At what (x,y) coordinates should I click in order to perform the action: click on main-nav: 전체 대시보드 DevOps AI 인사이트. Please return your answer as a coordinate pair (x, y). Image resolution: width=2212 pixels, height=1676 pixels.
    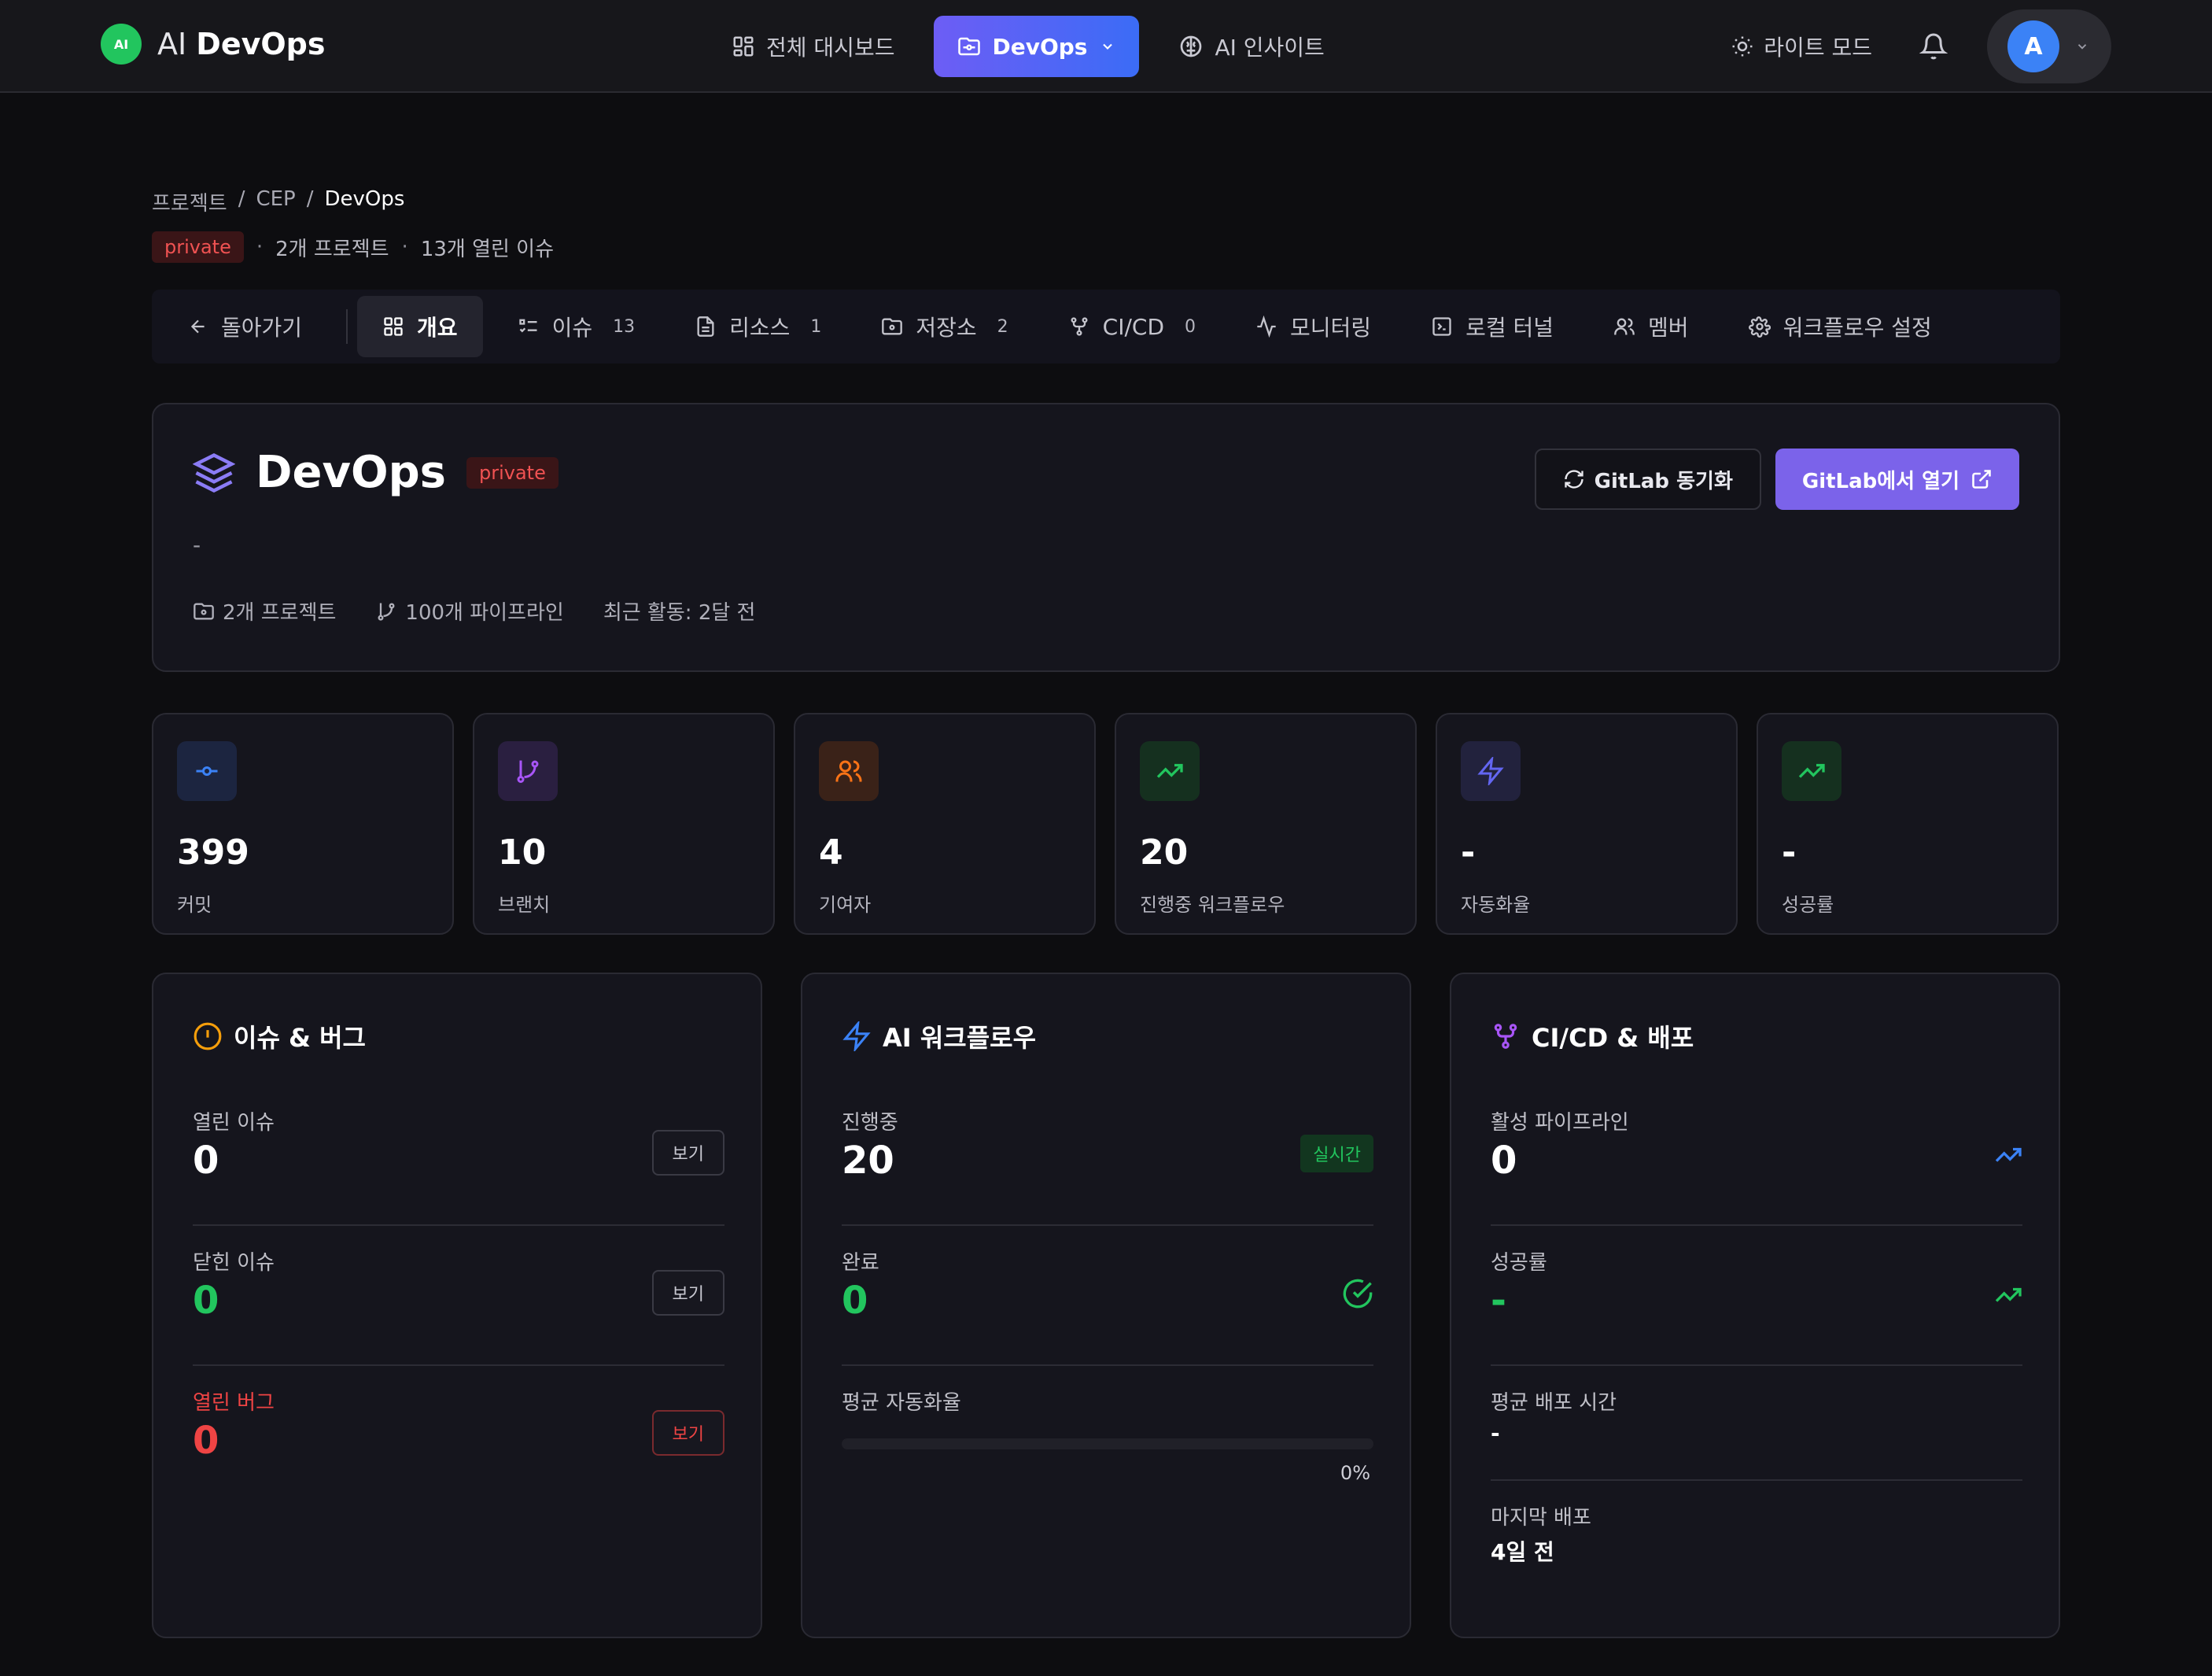
    Looking at the image, I should click on (1036, 46).